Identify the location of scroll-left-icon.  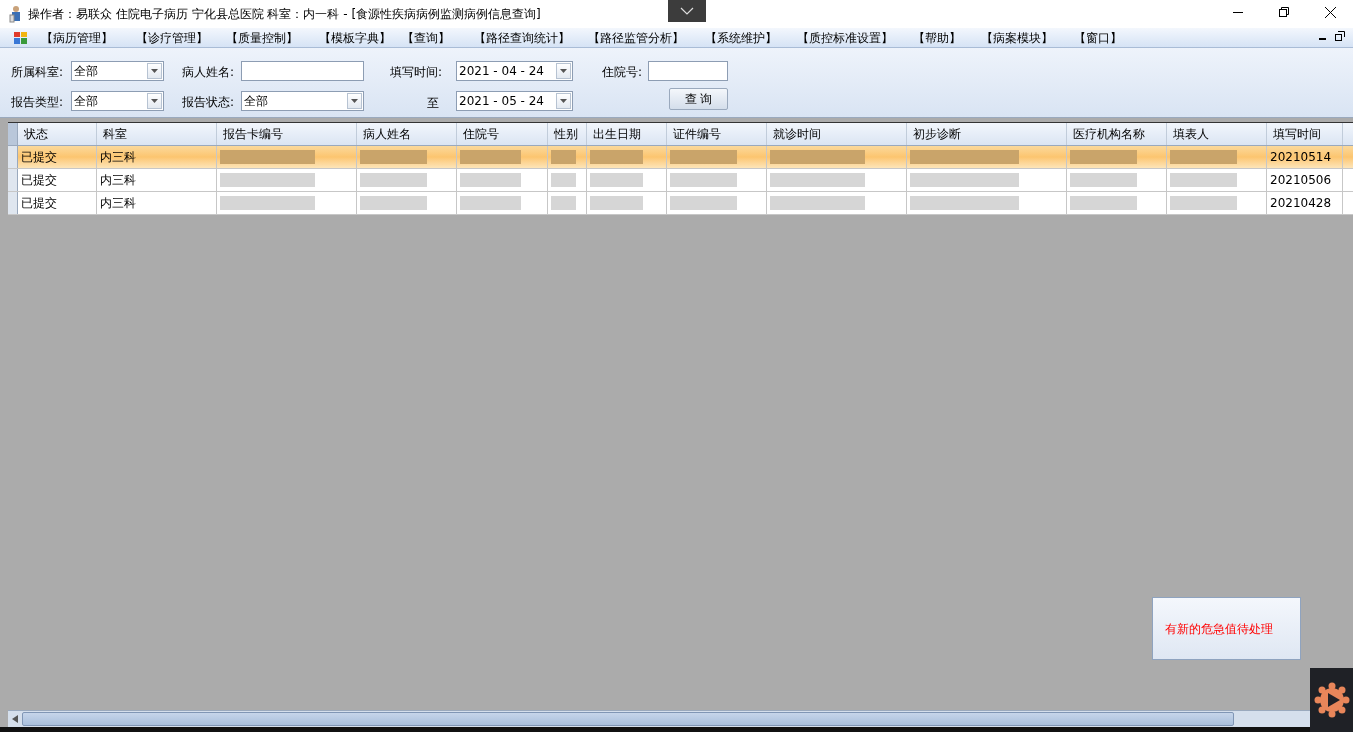
(15, 719).